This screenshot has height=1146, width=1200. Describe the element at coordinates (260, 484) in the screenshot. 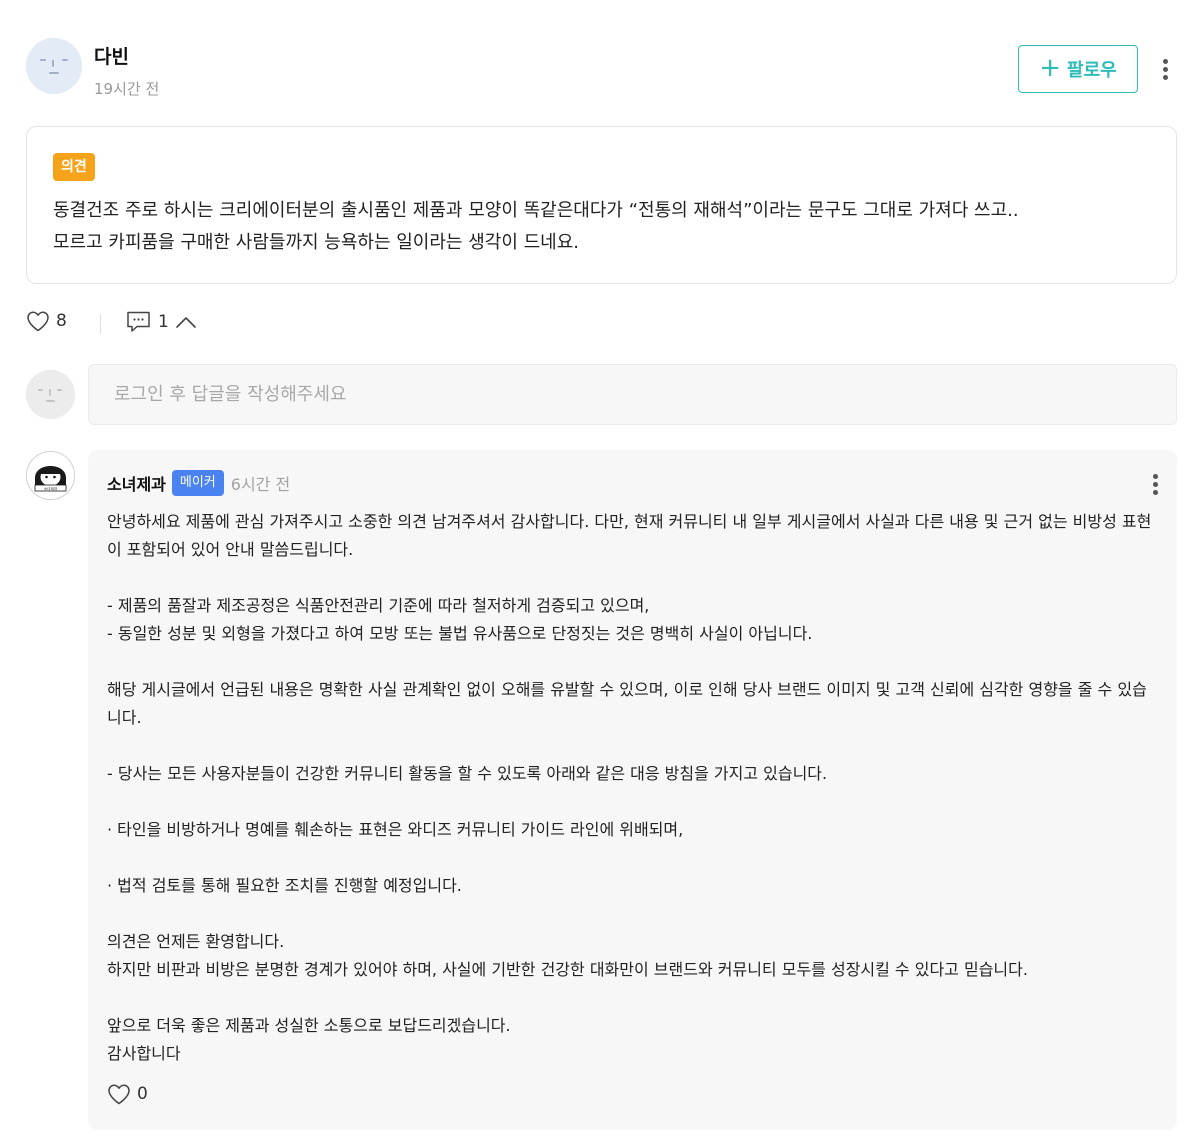

I see `comment-time: 6시간 전` at that location.